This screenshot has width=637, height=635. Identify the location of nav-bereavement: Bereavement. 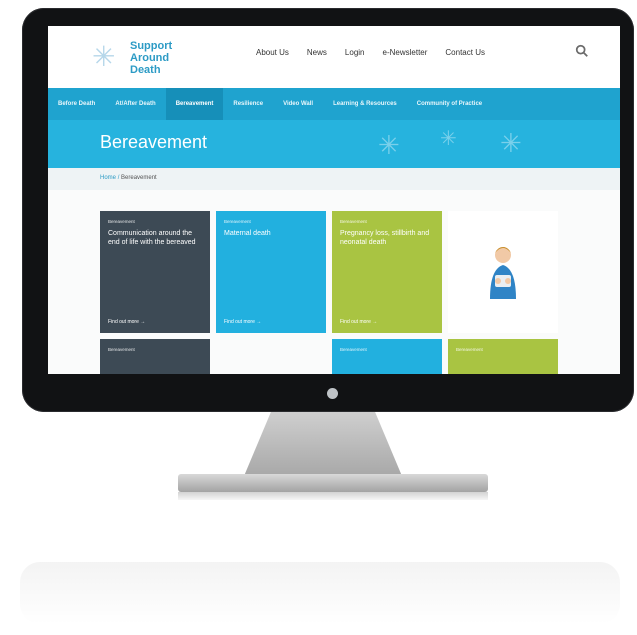
(194, 104).